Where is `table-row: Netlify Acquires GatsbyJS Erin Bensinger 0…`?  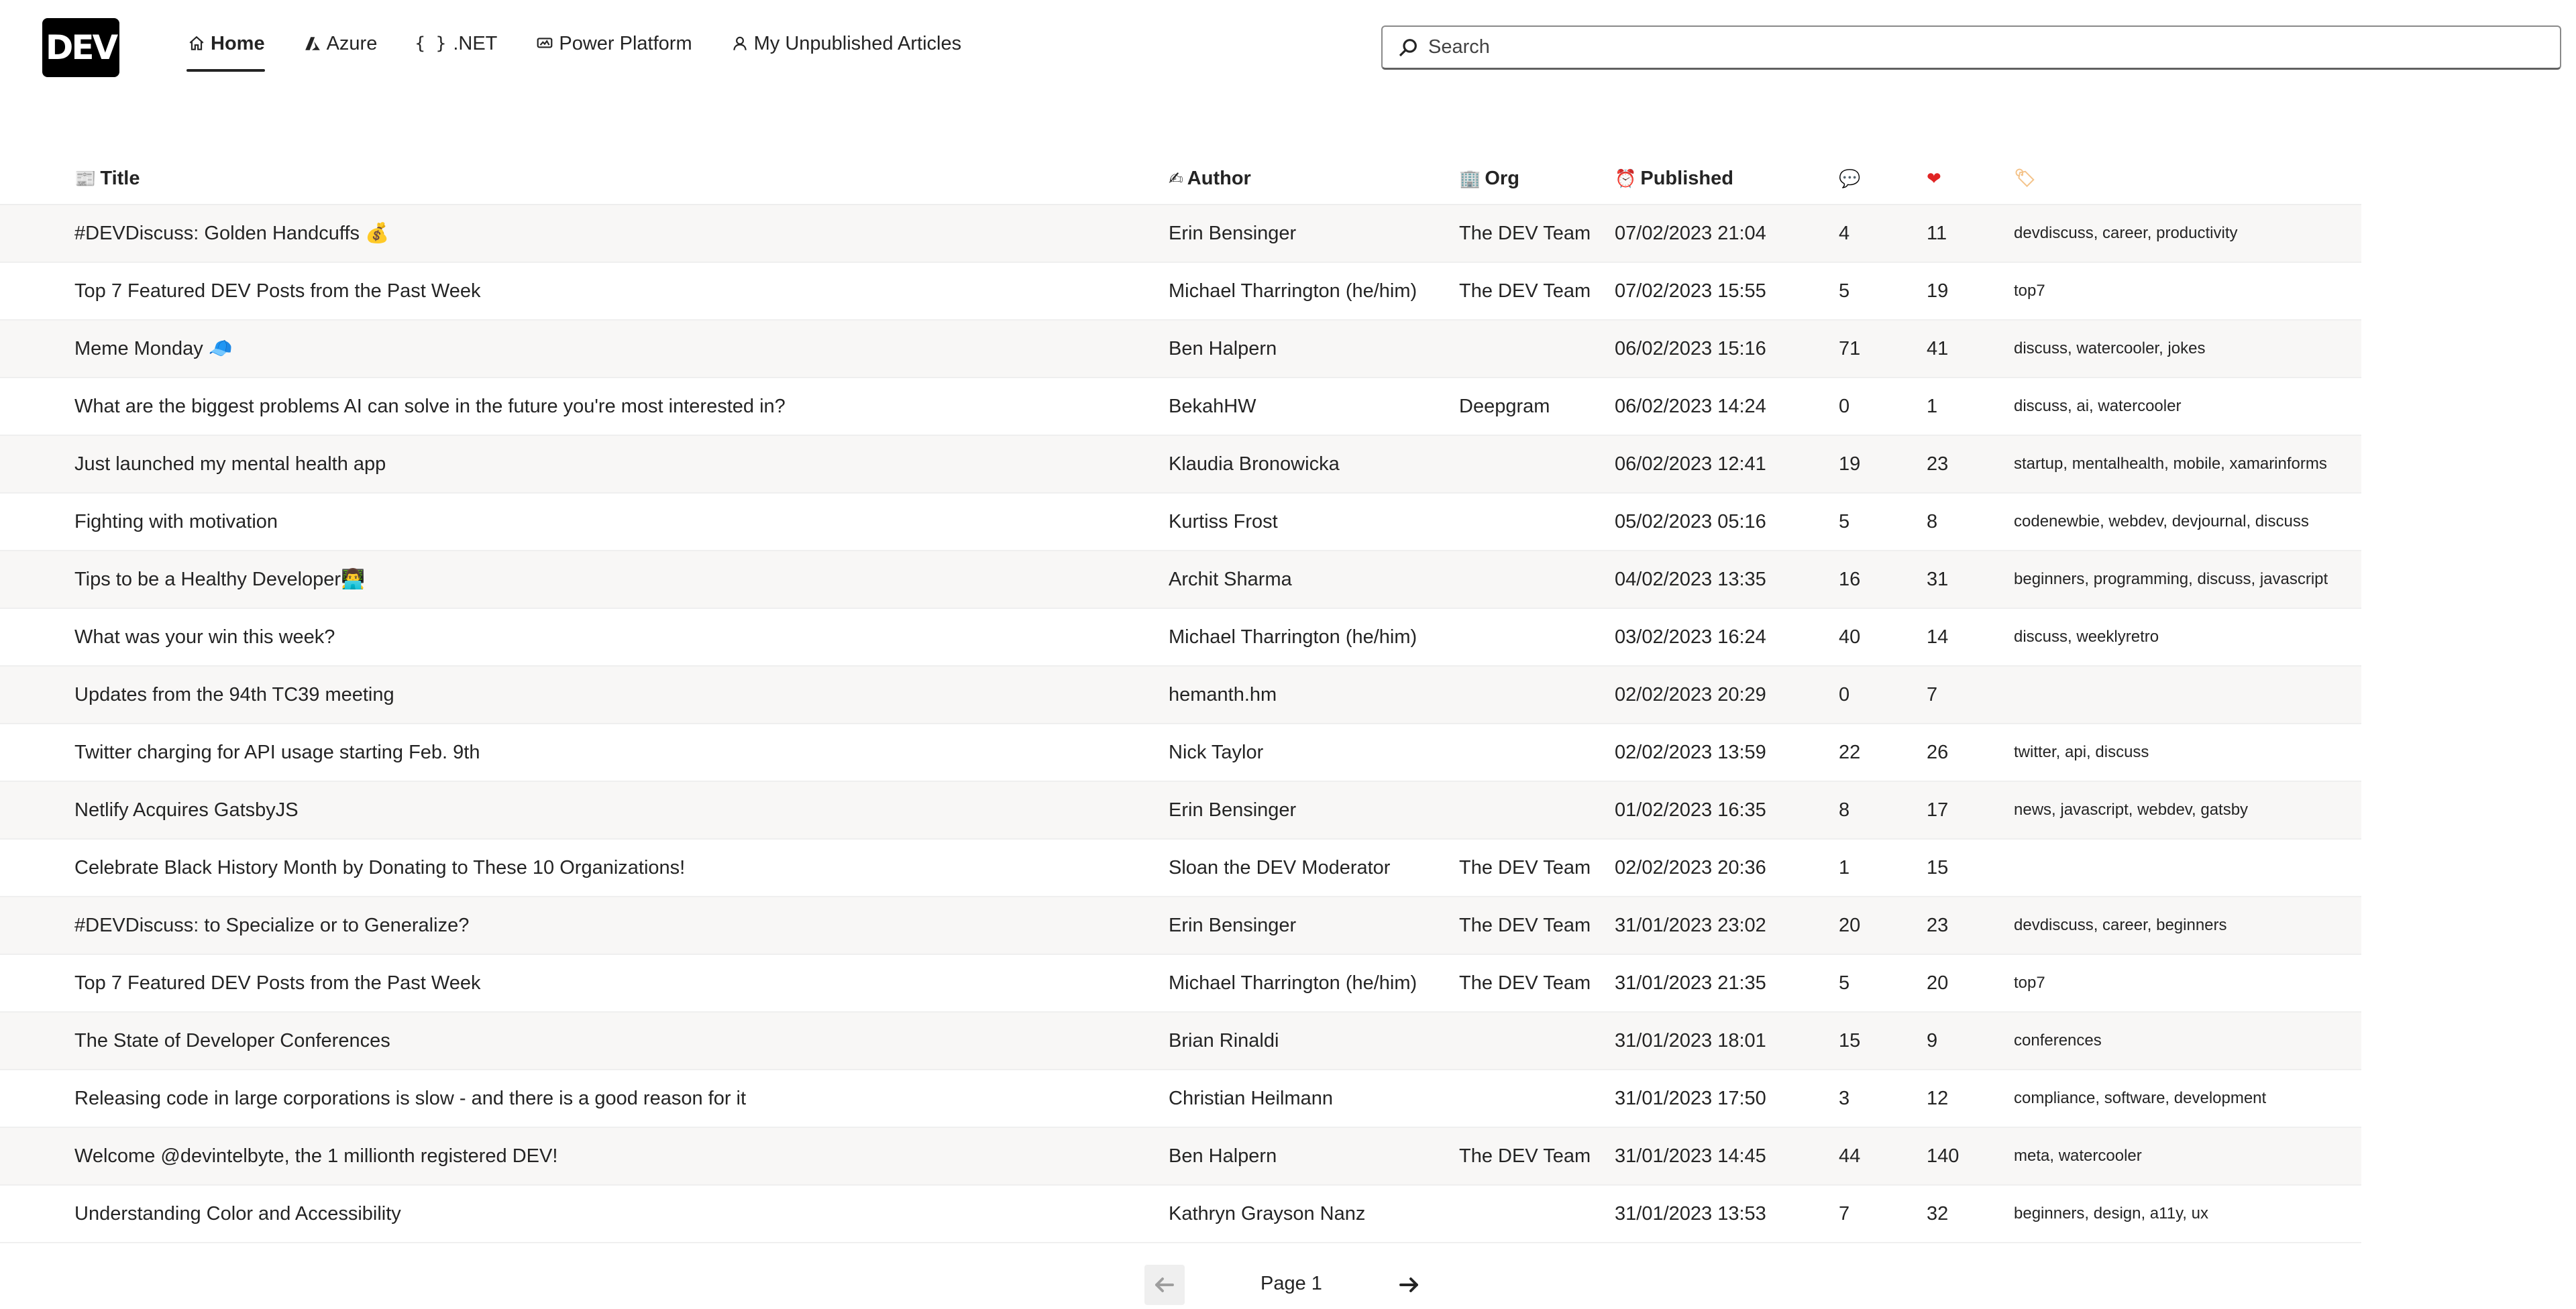 table-row: Netlify Acquires GatsbyJS Erin Bensinger 0… is located at coordinates (1180, 811).